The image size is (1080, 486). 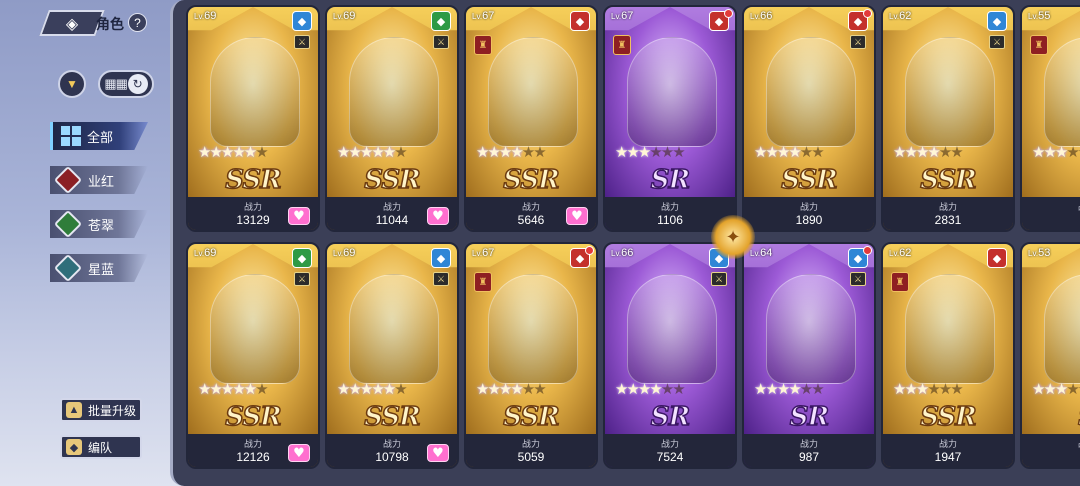 What do you see at coordinates (101, 181) in the screenshot?
I see `category-label: 业红` at bounding box center [101, 181].